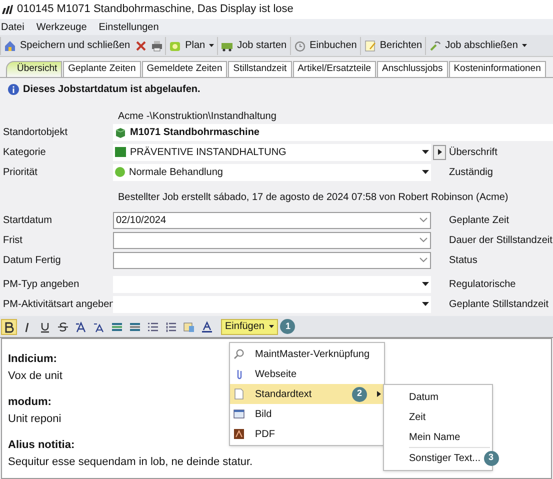 The height and width of the screenshot is (479, 553). Describe the element at coordinates (34, 69) in the screenshot. I see `tab: Übersicht` at that location.